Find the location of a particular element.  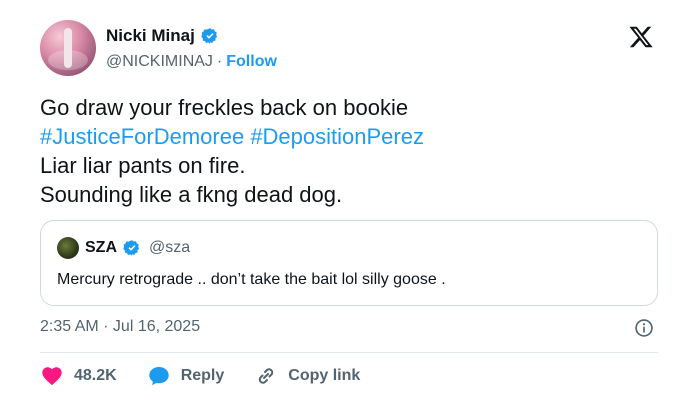

author-avatar is located at coordinates (68, 48).